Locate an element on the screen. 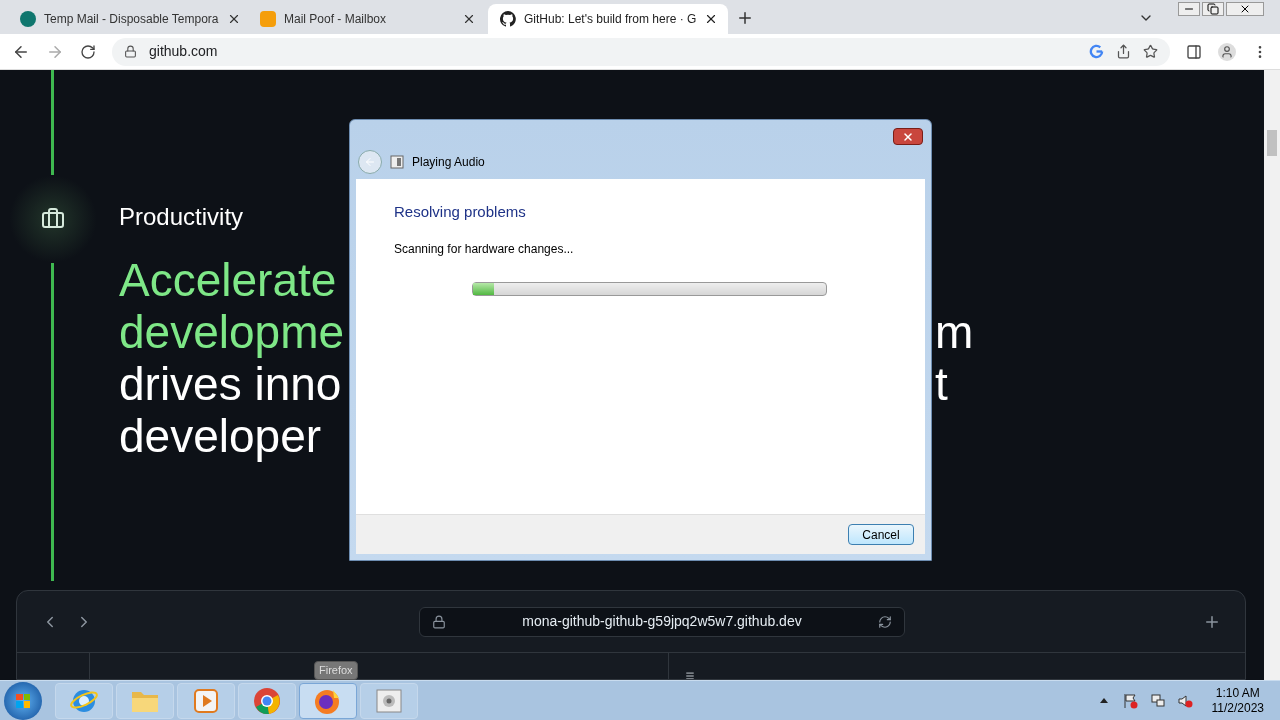 The height and width of the screenshot is (720, 1280). cancel-button: Cancel is located at coordinates (881, 534).